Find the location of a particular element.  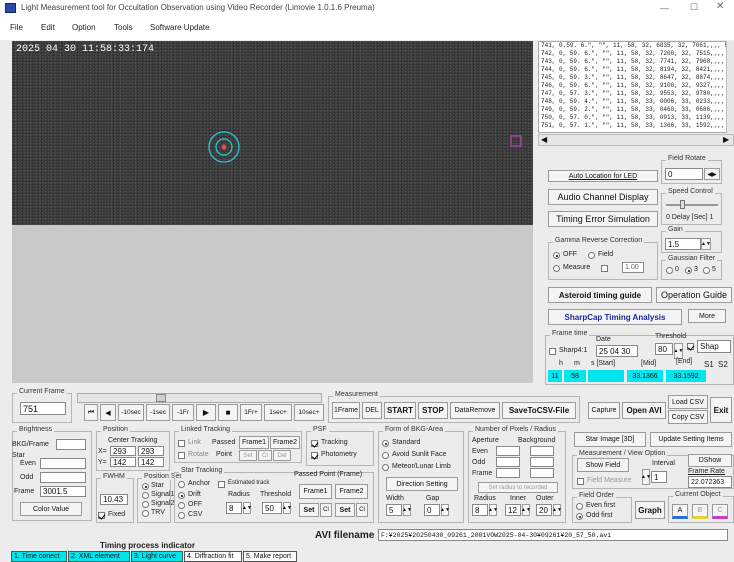

avoid-sunlit-radio is located at coordinates (385, 455).